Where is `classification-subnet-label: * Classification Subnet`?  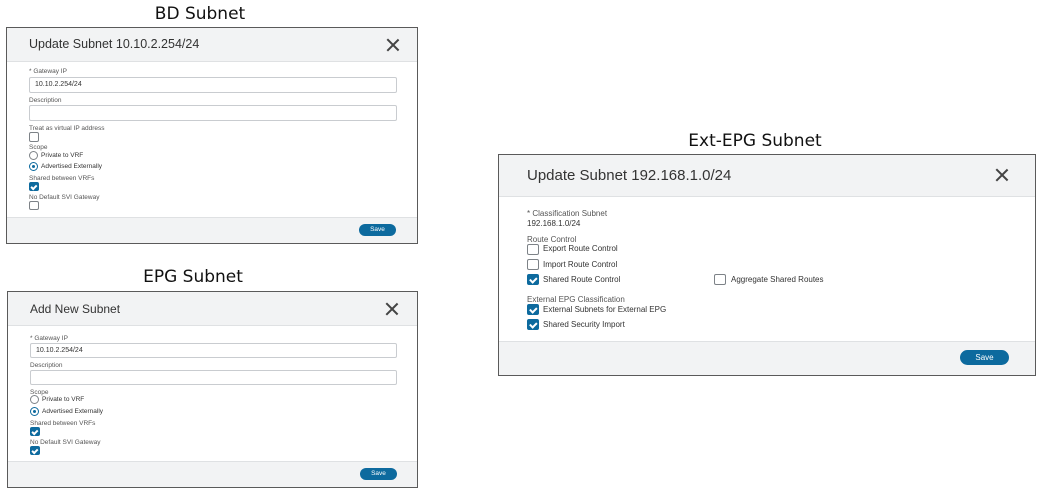
classification-subnet-label: * Classification Subnet is located at coordinates (567, 213).